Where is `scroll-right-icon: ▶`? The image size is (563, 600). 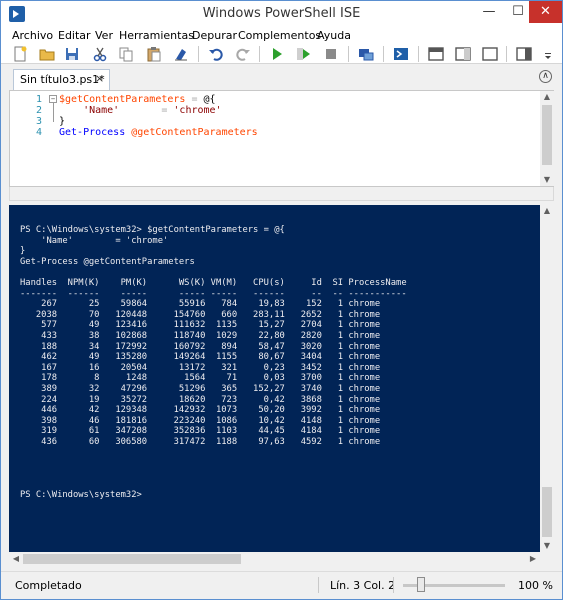 scroll-right-icon: ▶ is located at coordinates (533, 559).